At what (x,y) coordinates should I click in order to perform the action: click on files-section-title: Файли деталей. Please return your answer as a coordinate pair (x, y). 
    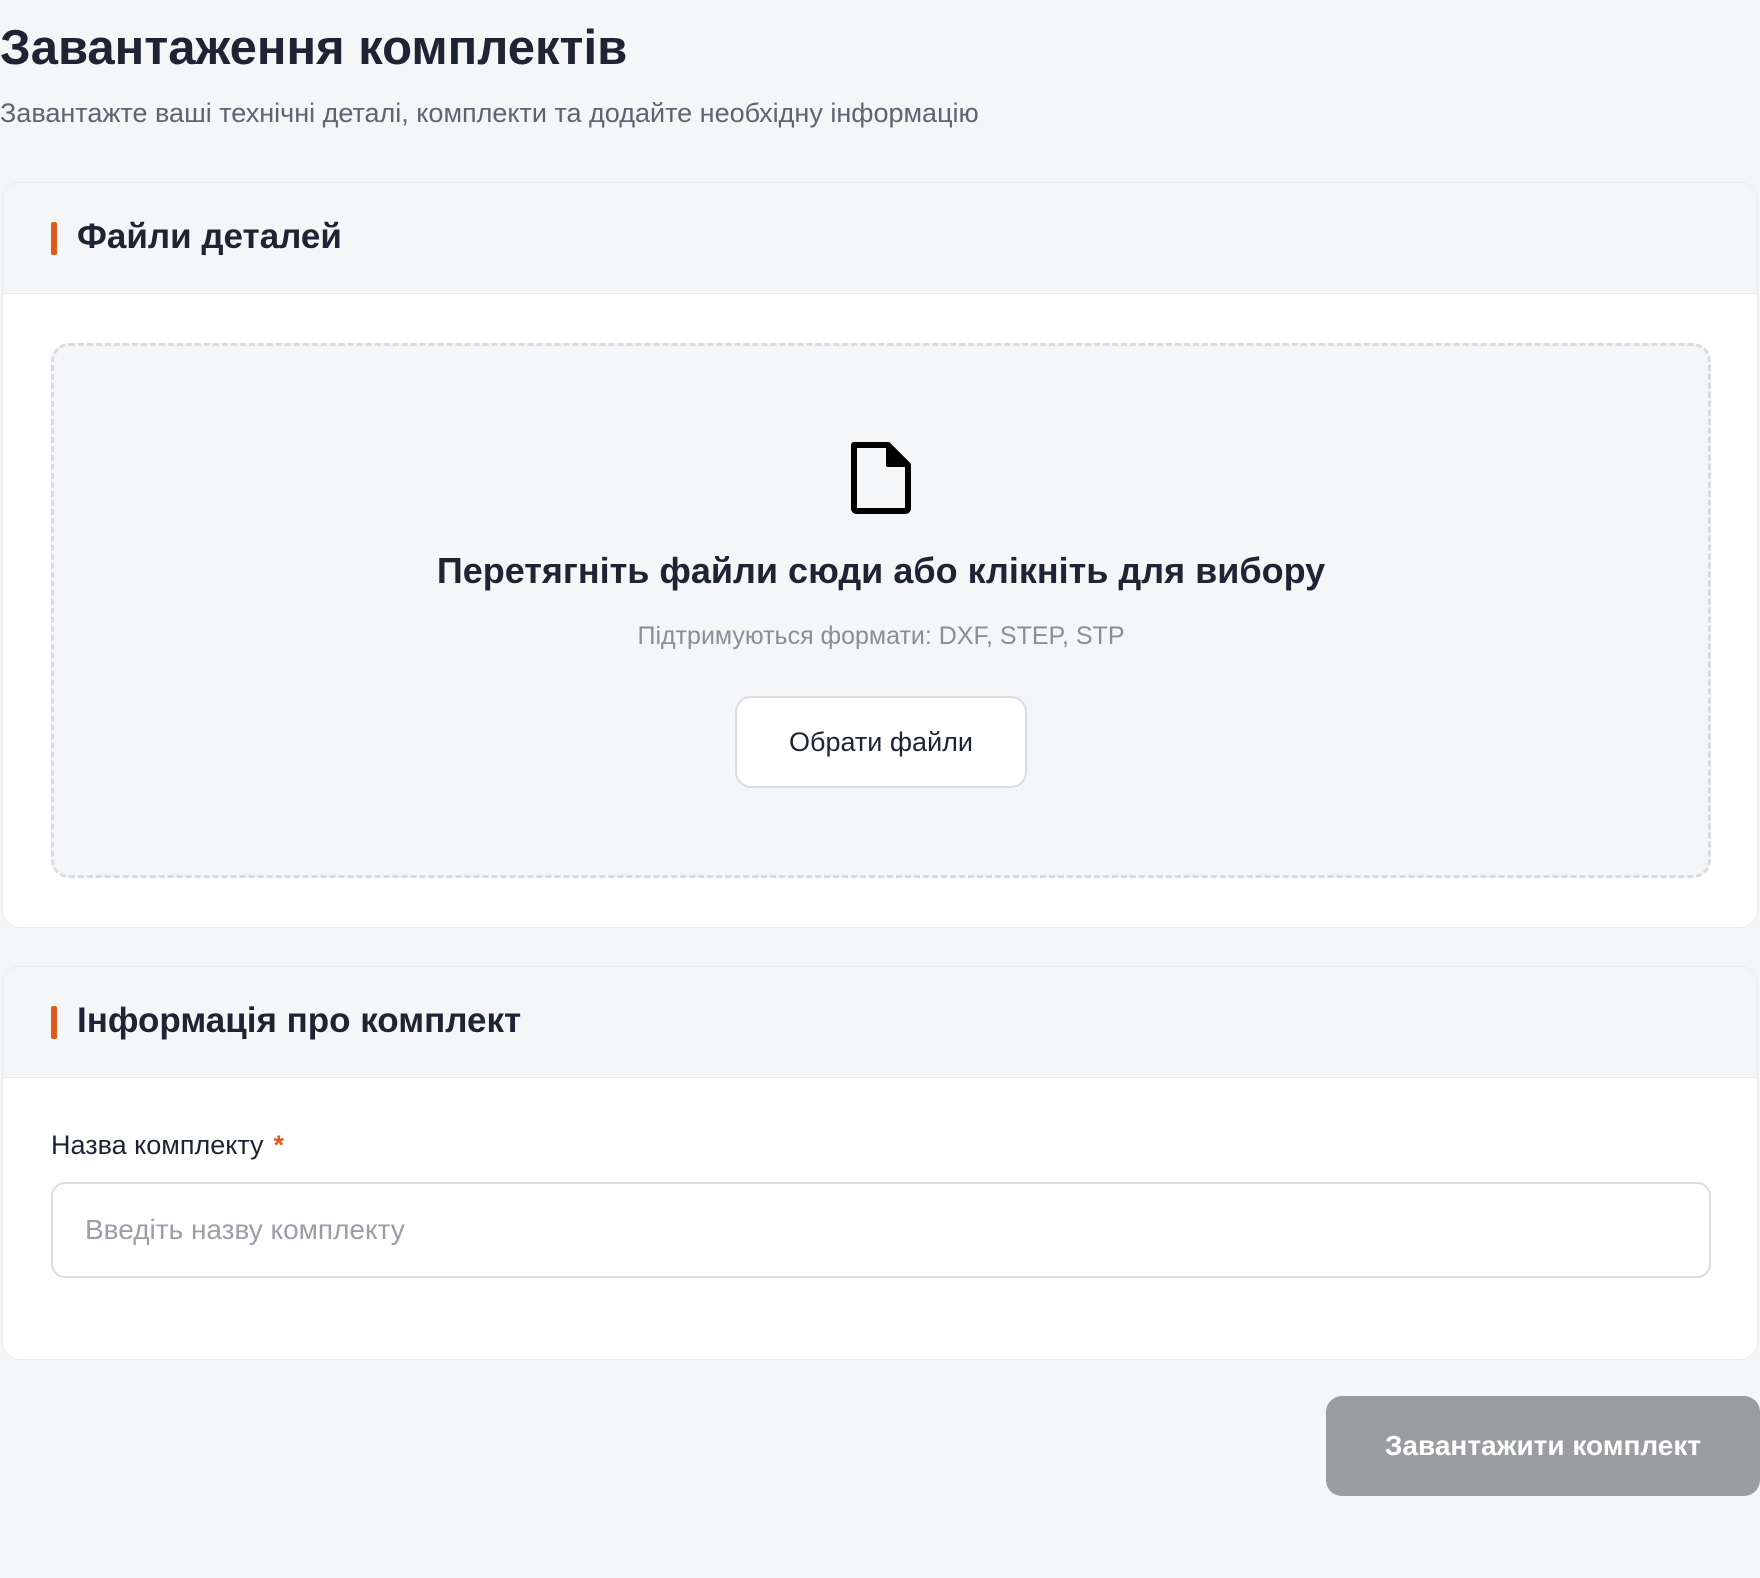
    Looking at the image, I should click on (209, 236).